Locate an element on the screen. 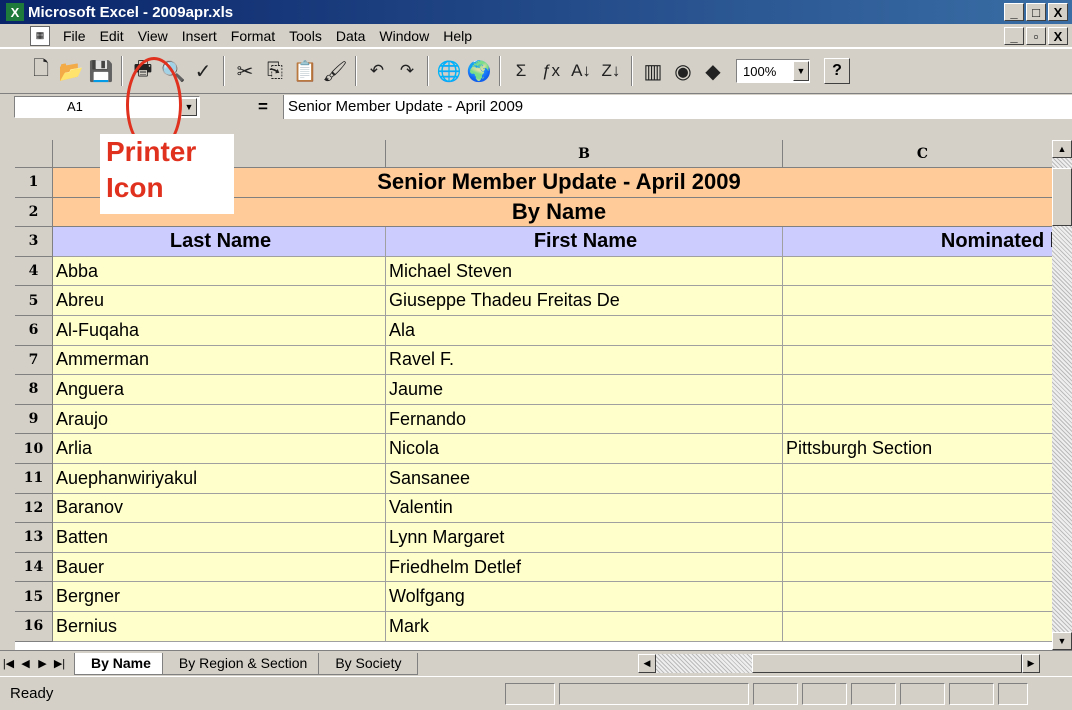  horizontal-scrollbar: ◀ ▶ is located at coordinates (839, 663).